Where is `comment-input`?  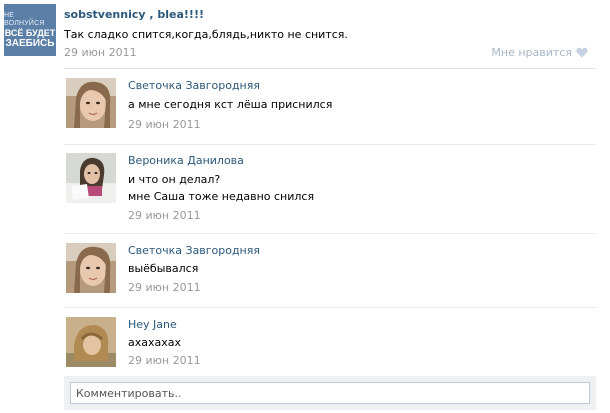 comment-input is located at coordinates (330, 393).